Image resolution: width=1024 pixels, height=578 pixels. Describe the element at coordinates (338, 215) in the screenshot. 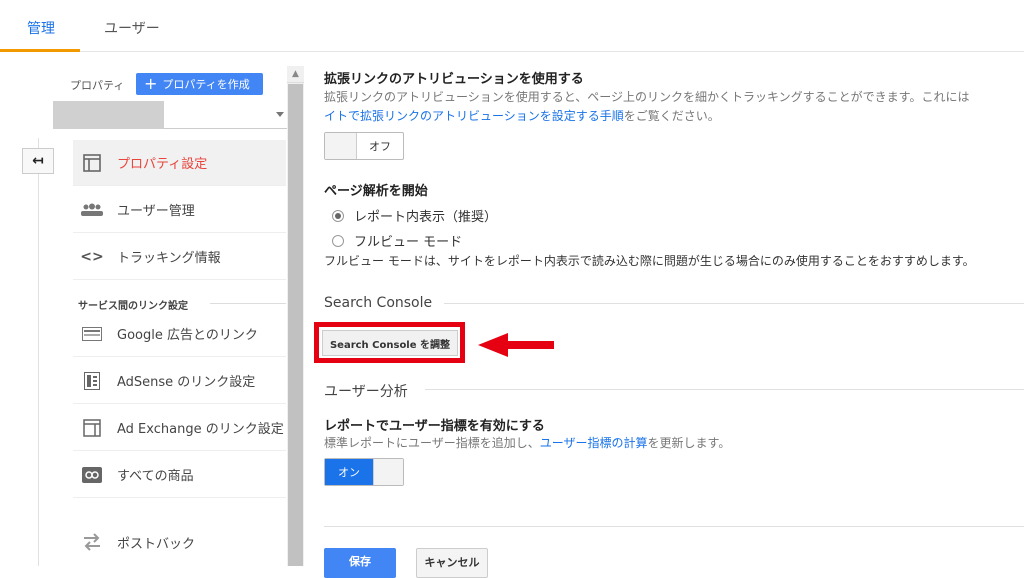

I see `radio-selected-icon` at that location.